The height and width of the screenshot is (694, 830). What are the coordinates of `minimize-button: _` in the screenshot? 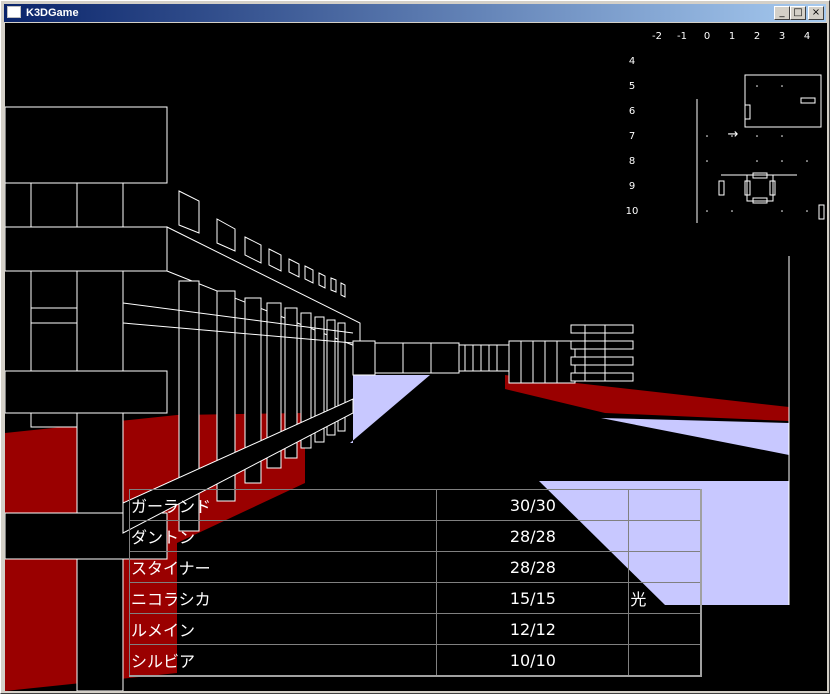 It's located at (782, 13).